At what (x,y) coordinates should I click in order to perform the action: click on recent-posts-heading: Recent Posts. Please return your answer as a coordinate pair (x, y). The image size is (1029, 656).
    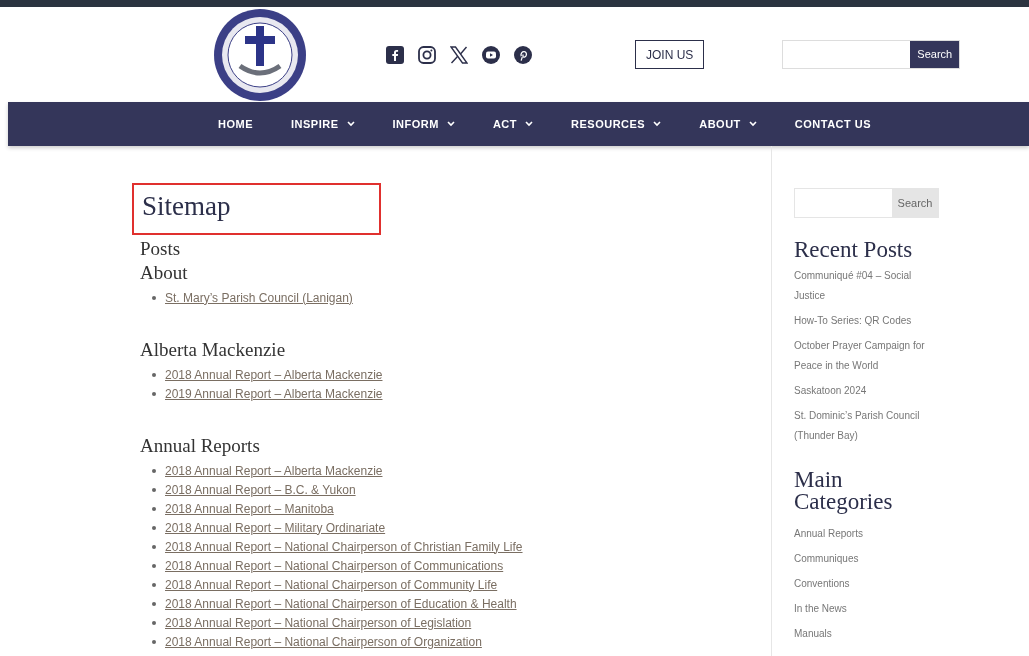
    Looking at the image, I should click on (854, 250).